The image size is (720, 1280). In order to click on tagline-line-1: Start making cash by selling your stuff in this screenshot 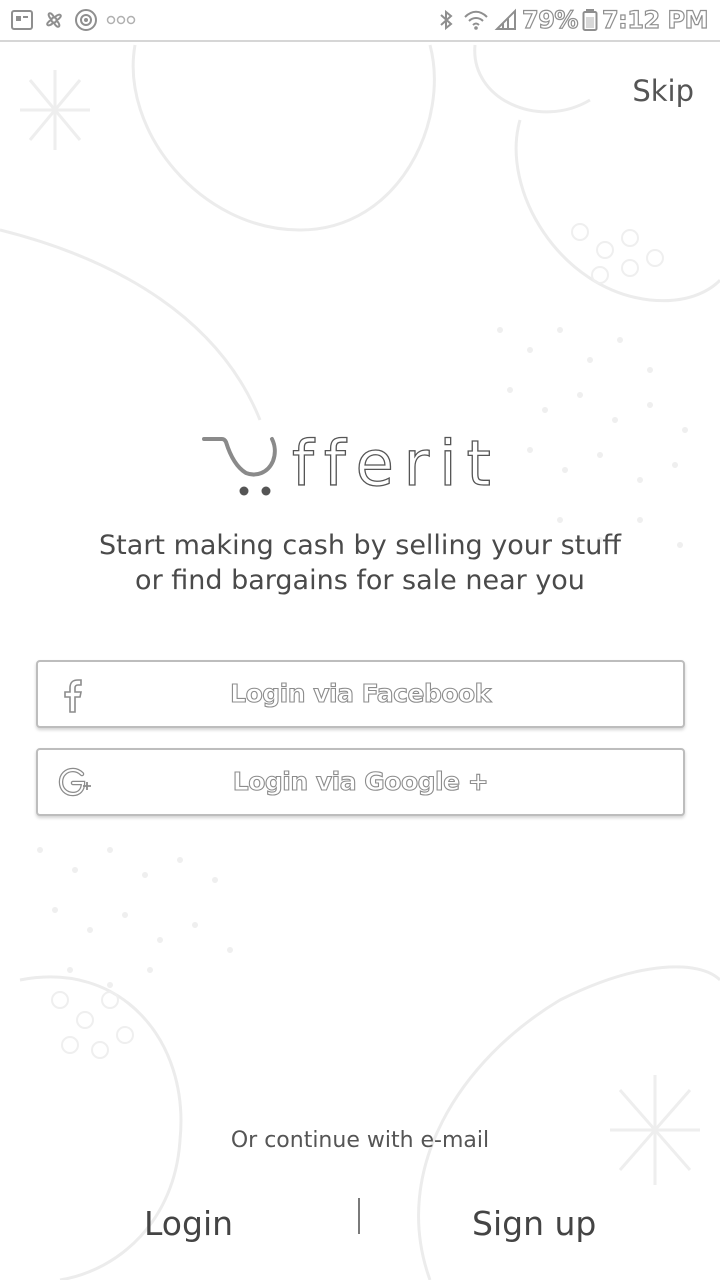, I will do `click(360, 545)`.